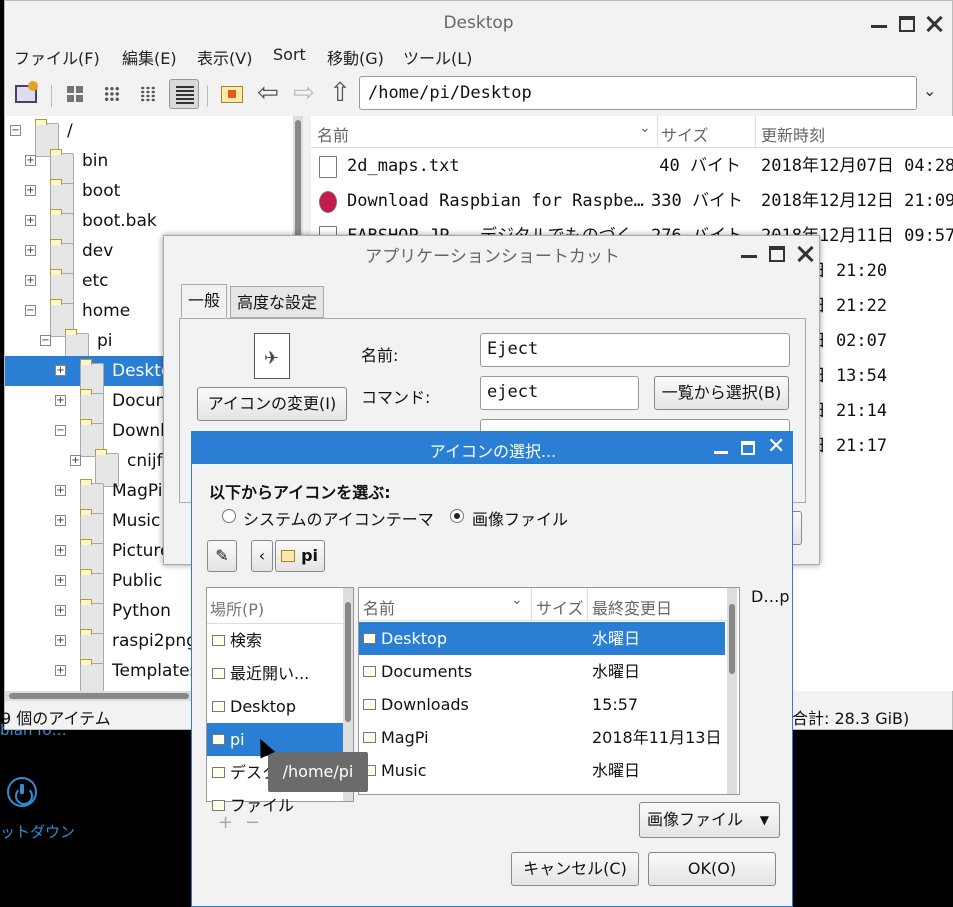 The height and width of the screenshot is (907, 953). I want to click on shutdown-icon, so click(22, 792).